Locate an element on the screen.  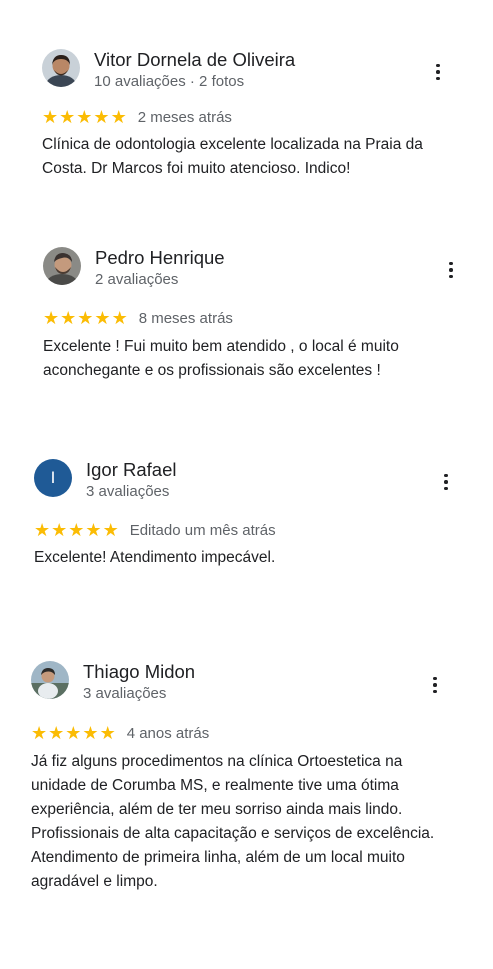
reviewer-name: Igor Rafael is located at coordinates (131, 470).